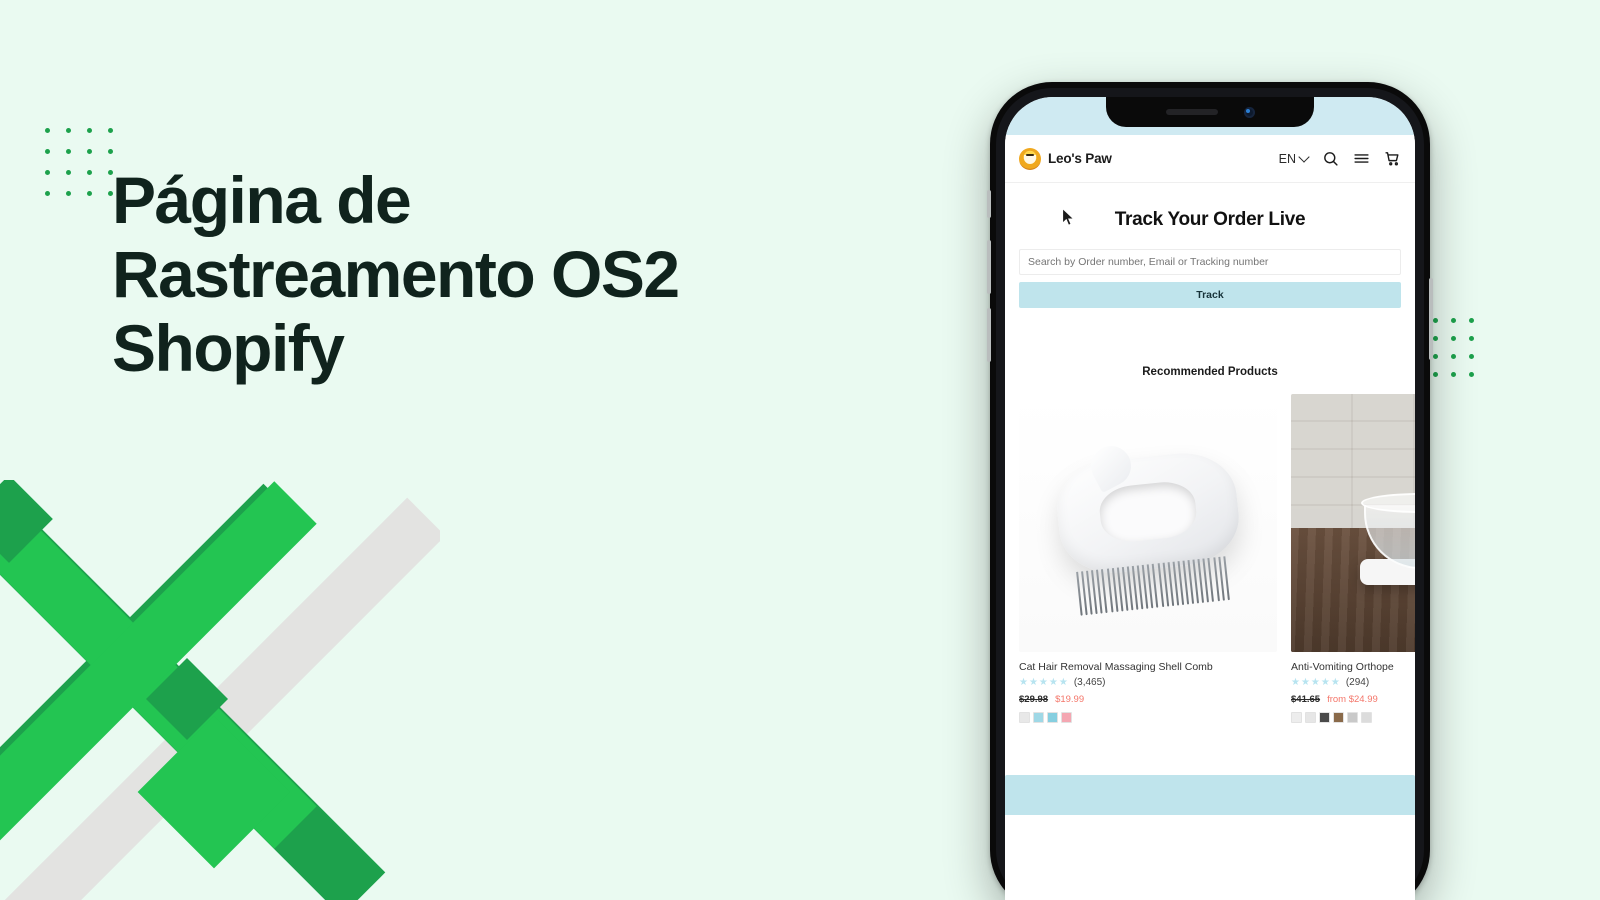 This screenshot has height=900, width=1600. Describe the element at coordinates (1191, 112) in the screenshot. I see `earpiece-speaker-icon` at that location.